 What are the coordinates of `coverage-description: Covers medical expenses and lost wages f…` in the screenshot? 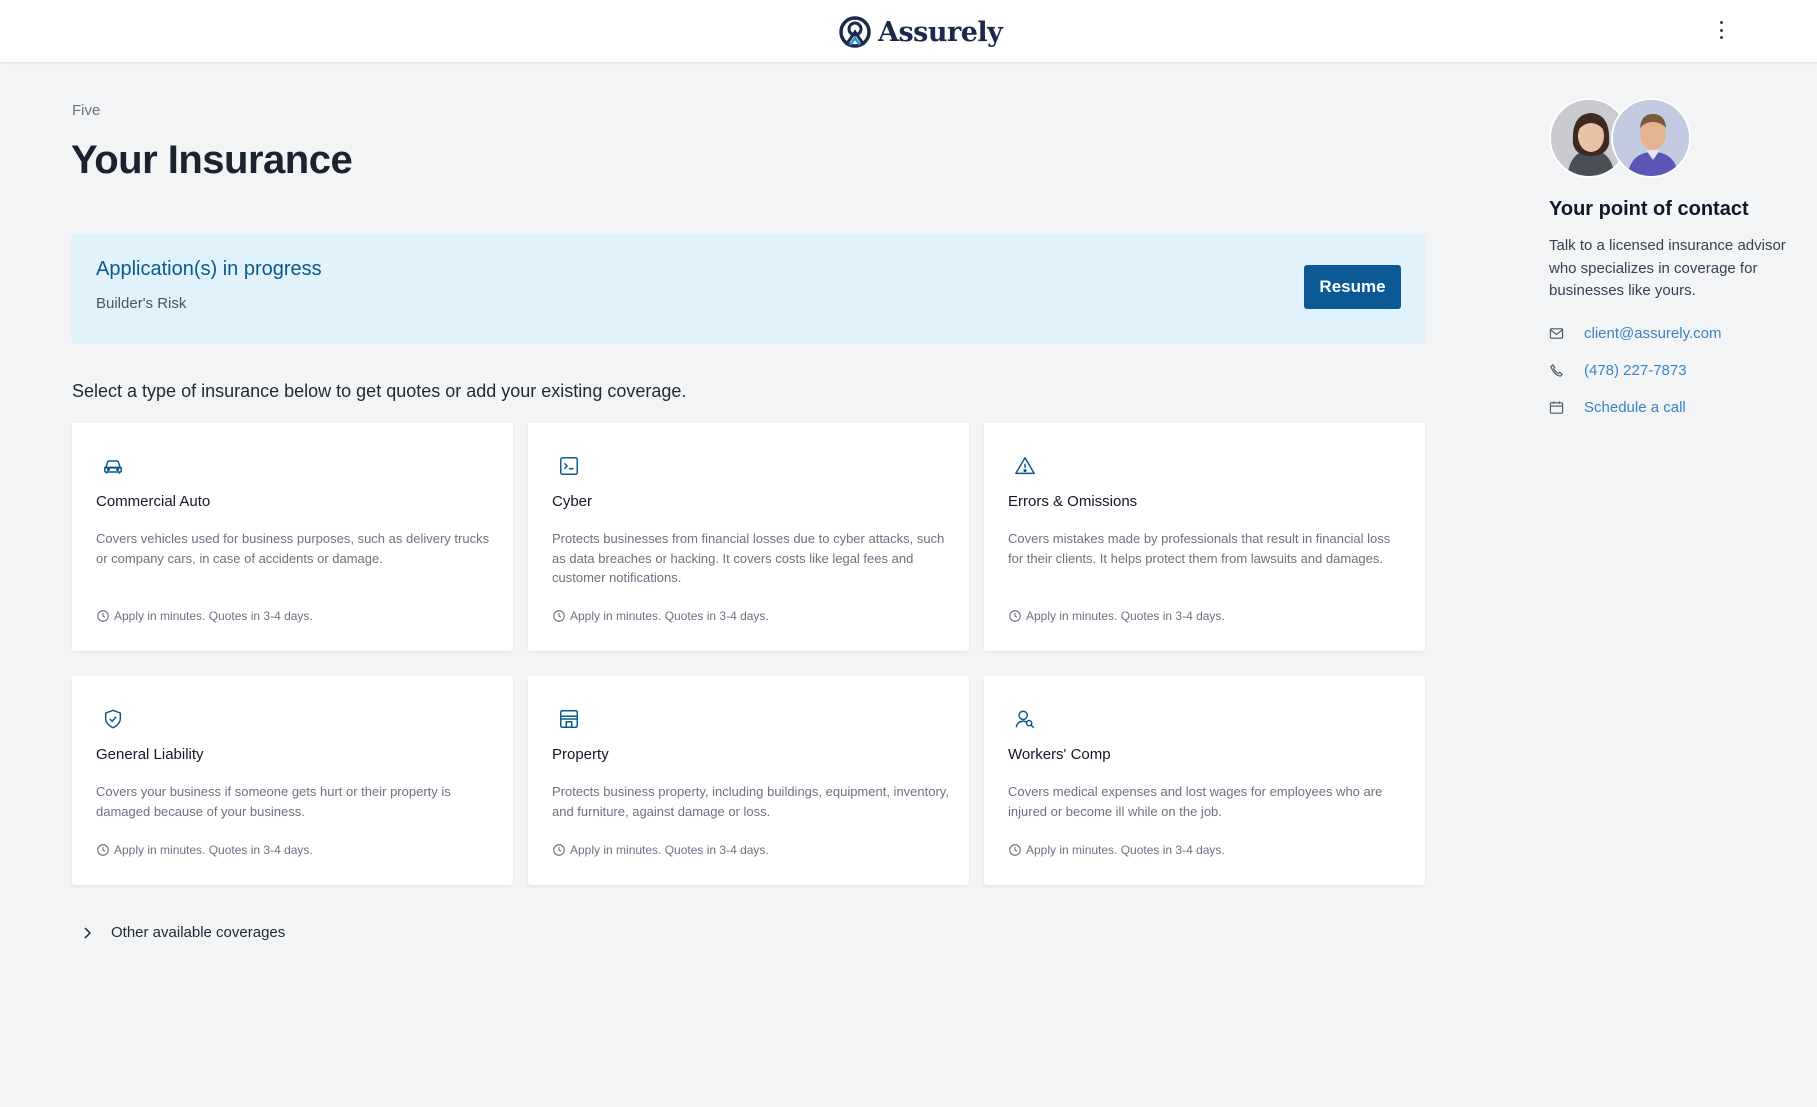 It's located at (1195, 801).